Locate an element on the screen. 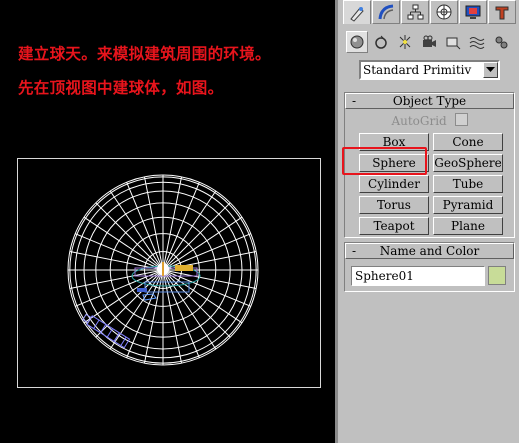 This screenshot has height=443, width=519. helpers-button is located at coordinates (453, 42).